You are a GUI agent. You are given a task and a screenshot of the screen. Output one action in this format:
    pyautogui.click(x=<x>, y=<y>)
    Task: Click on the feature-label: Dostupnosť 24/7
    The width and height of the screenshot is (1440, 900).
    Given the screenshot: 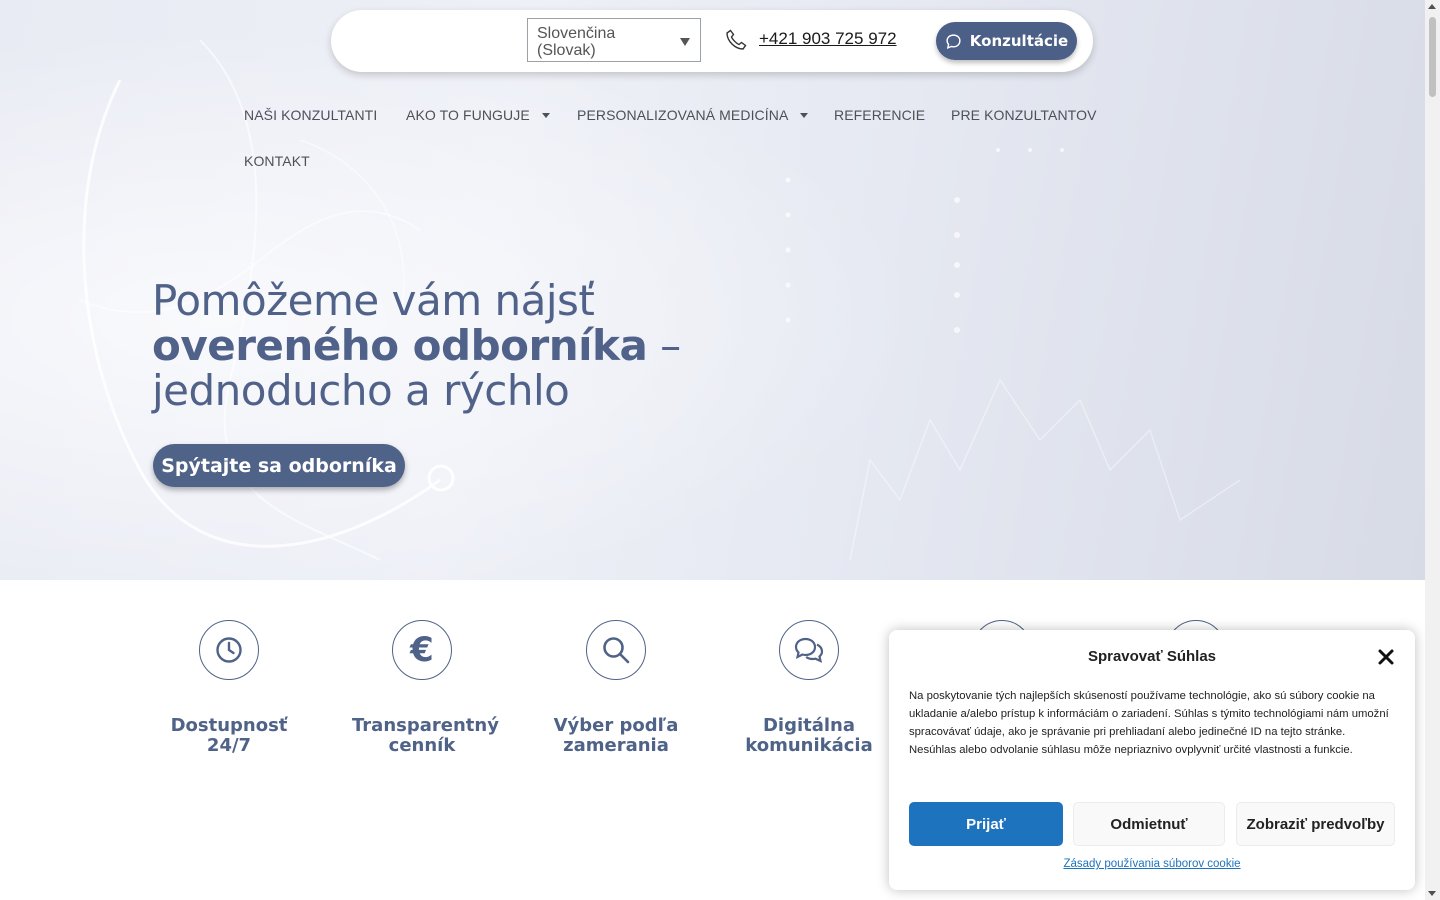 What is the action you would take?
    pyautogui.click(x=229, y=735)
    